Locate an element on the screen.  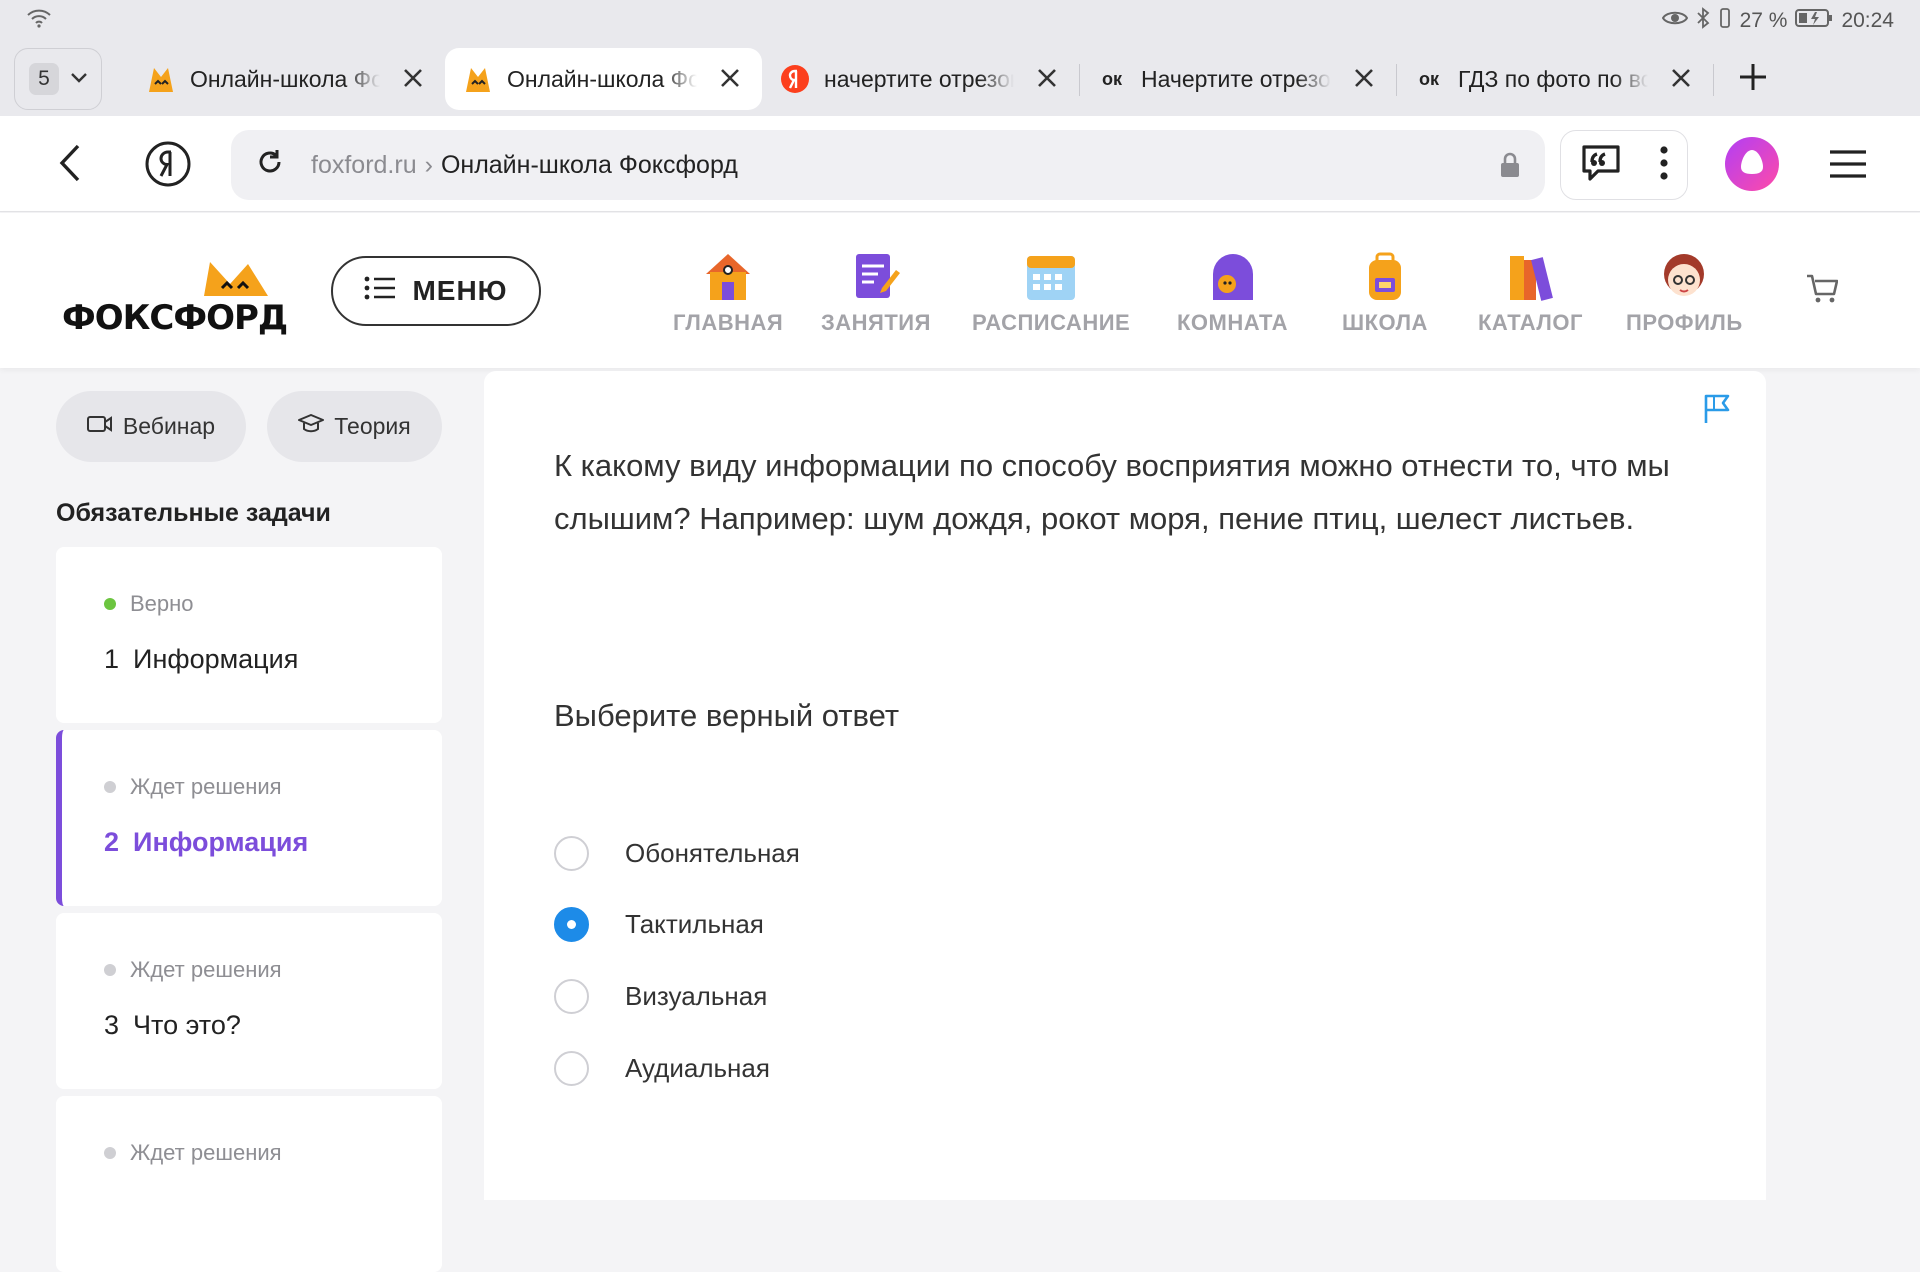
webinar-label: Вебинар is located at coordinates (169, 426).